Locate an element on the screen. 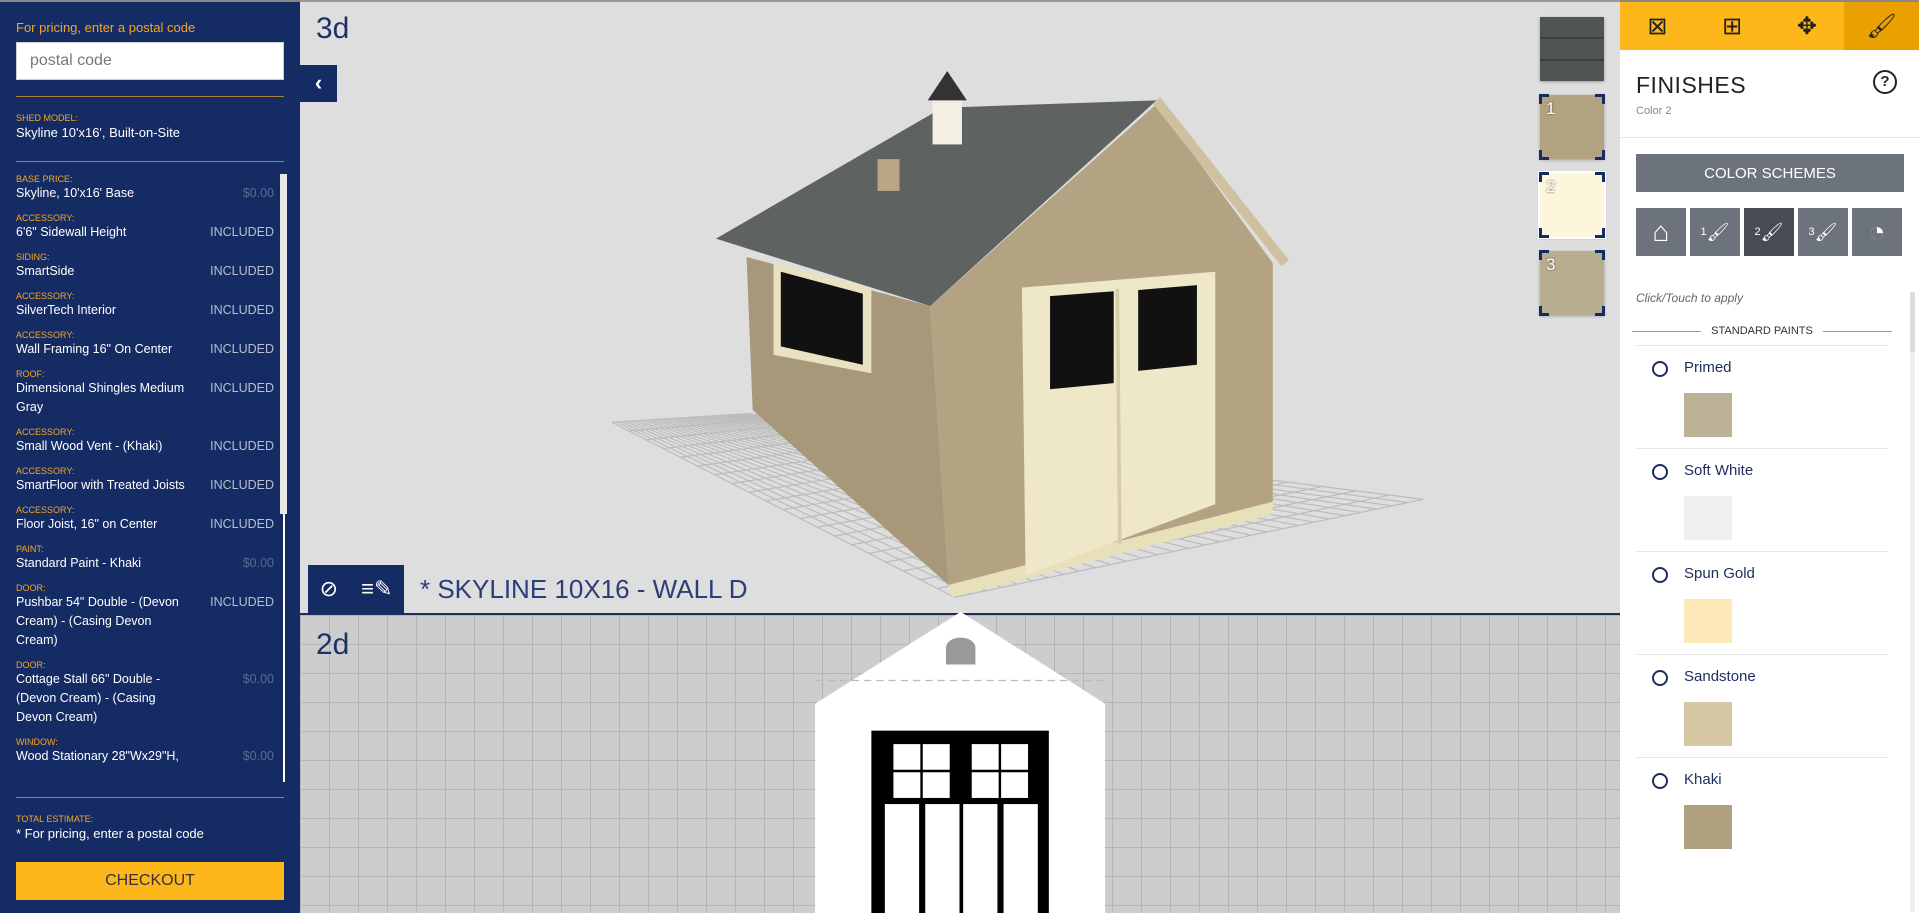 This screenshot has width=1919, height=913. item-name: SilverTech Interior is located at coordinates (66, 310).